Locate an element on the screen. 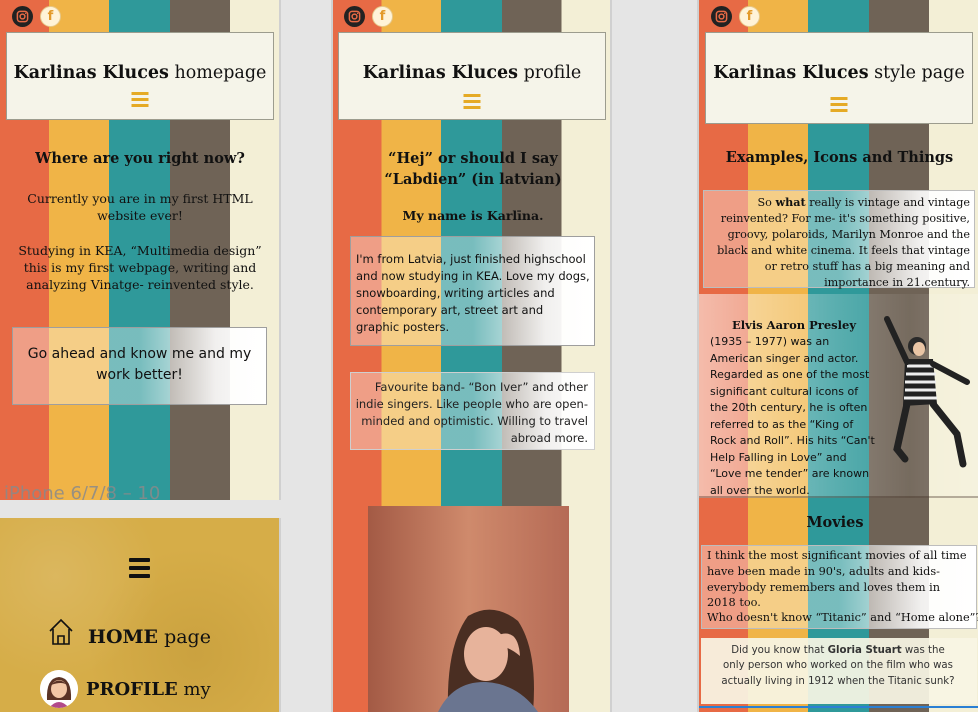 Image resolution: width=978 pixels, height=712 pixels. menu-item-profile: PROFILE my is located at coordinates (155, 690).